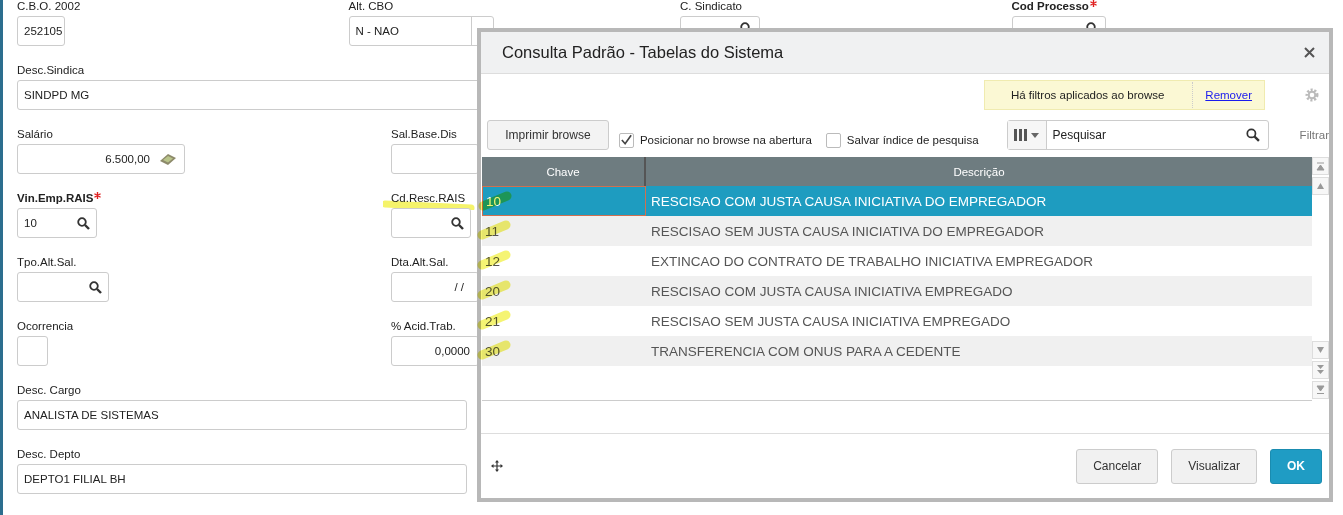  What do you see at coordinates (420, 262) in the screenshot?
I see `field-label: Dta.Alt.Sal.` at bounding box center [420, 262].